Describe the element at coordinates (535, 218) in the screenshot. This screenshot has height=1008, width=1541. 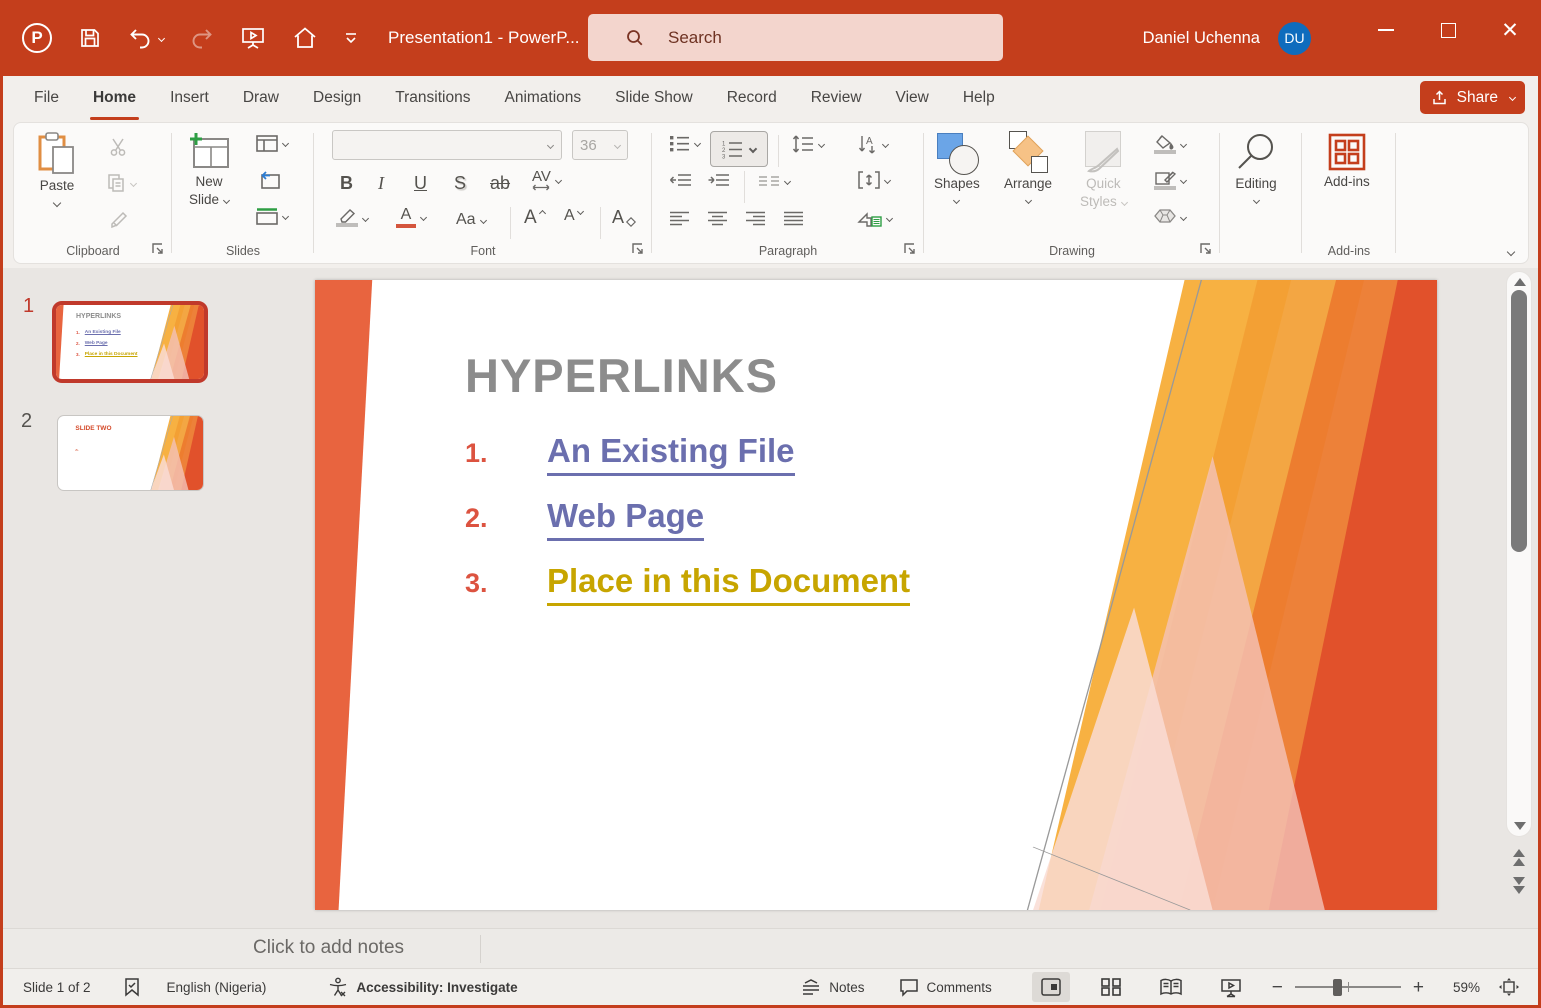
I see `increase-font-size-button: A` at that location.